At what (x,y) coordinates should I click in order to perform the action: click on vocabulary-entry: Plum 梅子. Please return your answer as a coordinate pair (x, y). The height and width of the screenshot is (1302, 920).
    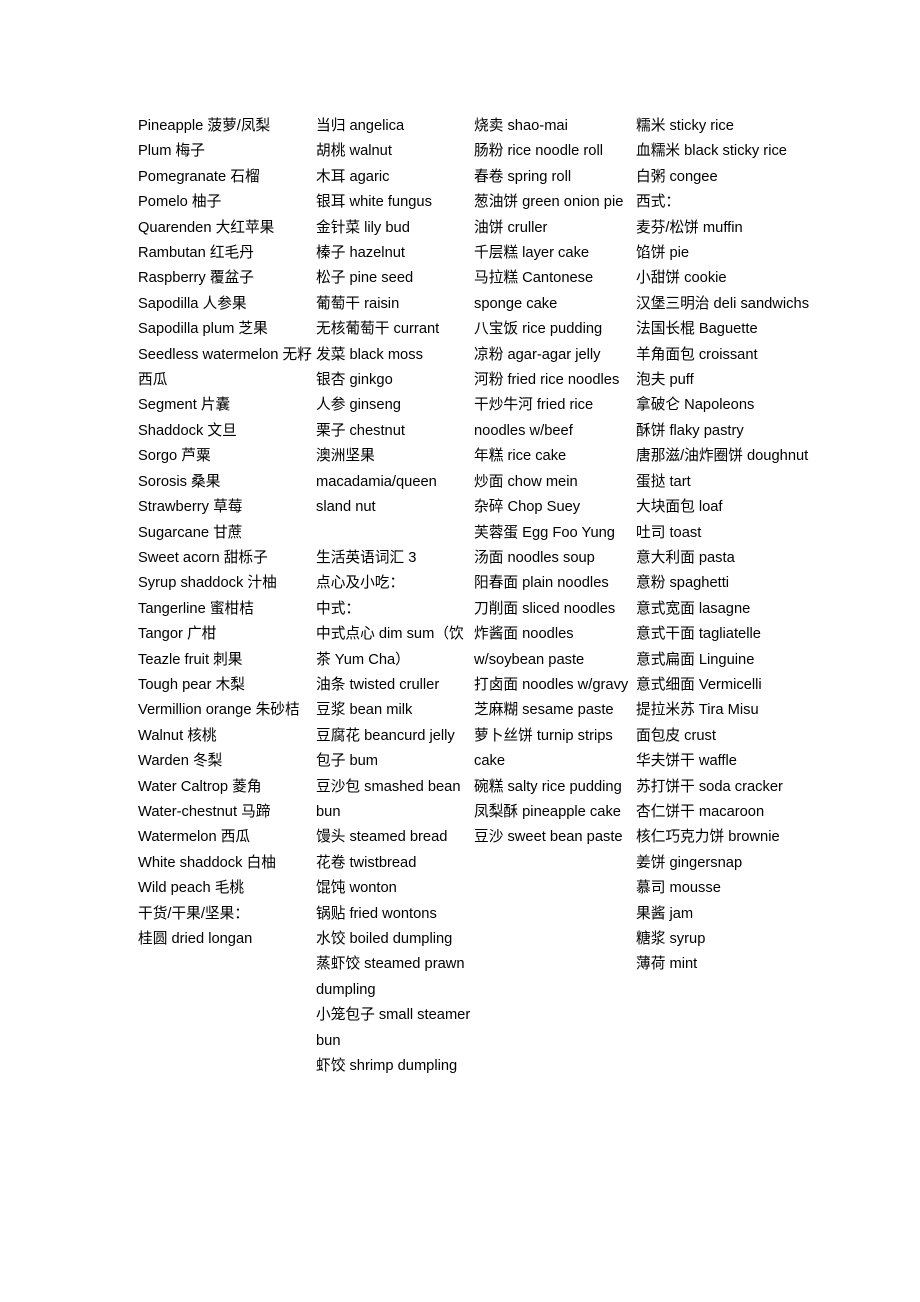
    Looking at the image, I should click on (171, 151).